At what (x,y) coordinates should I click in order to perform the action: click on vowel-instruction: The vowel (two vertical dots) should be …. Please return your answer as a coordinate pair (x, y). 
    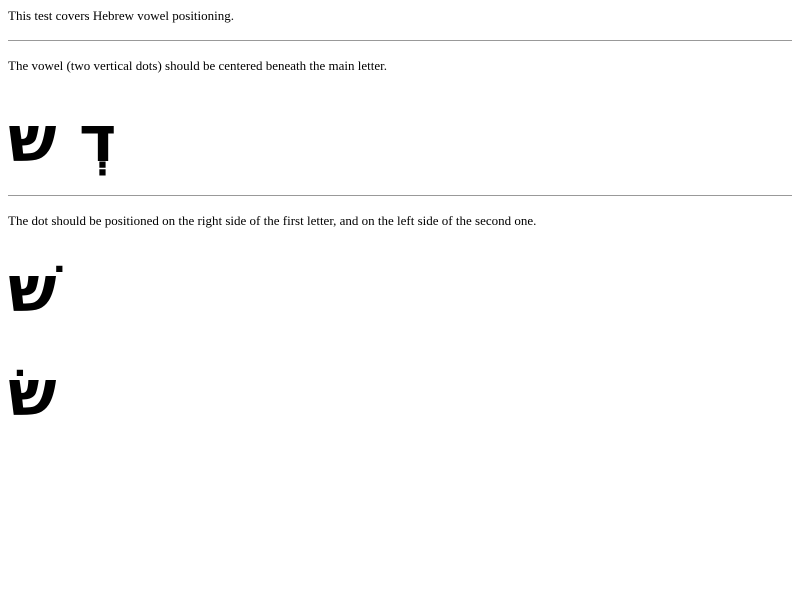
    Looking at the image, I should click on (198, 65).